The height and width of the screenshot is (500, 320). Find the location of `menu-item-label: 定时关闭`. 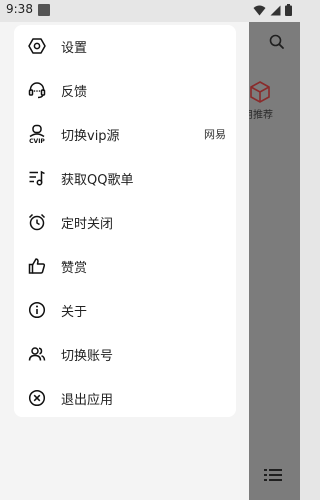

menu-item-label: 定时关闭 is located at coordinates (87, 224).